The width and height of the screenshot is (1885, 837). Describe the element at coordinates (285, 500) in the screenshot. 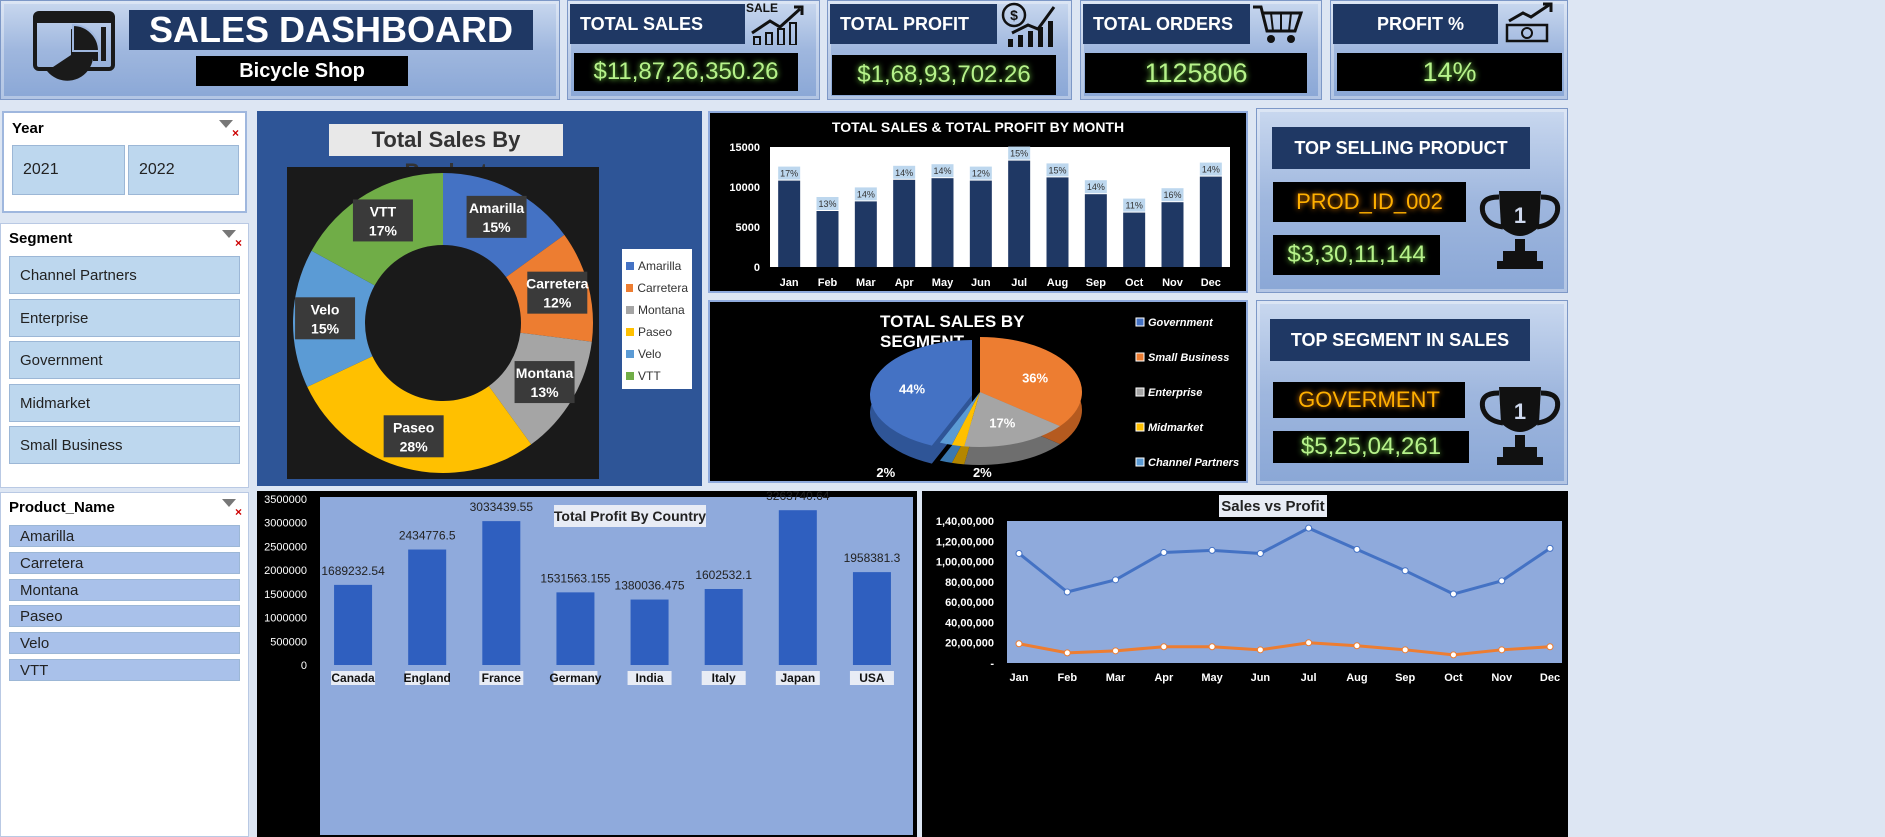

I see `y-tick-label: 3500000` at that location.